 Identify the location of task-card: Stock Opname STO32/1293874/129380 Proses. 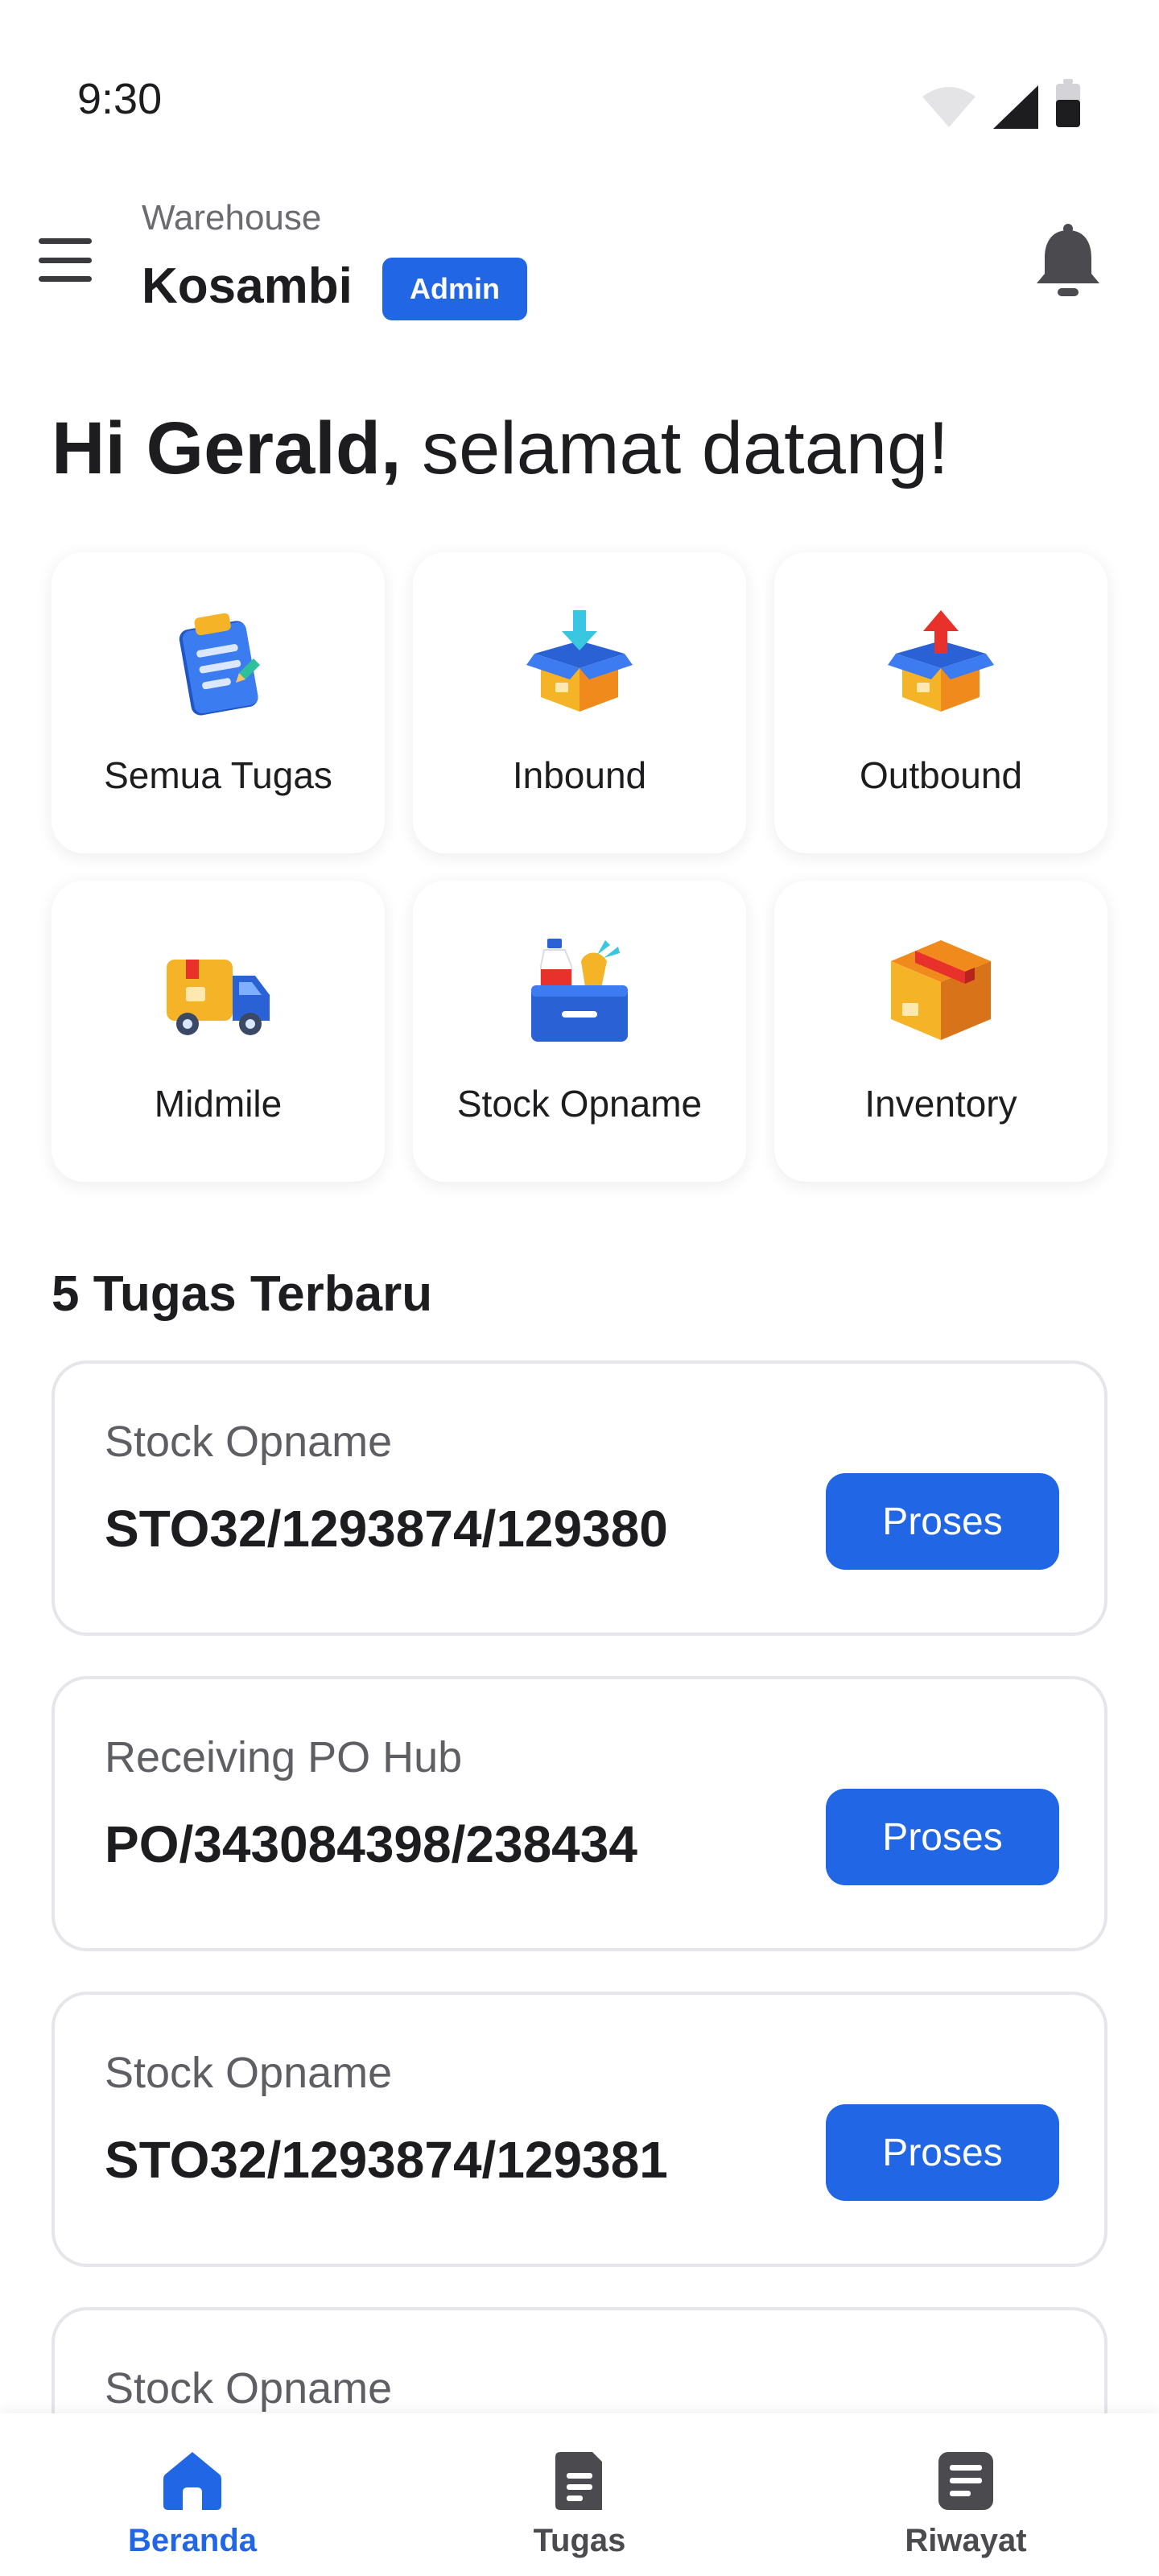
(579, 1498).